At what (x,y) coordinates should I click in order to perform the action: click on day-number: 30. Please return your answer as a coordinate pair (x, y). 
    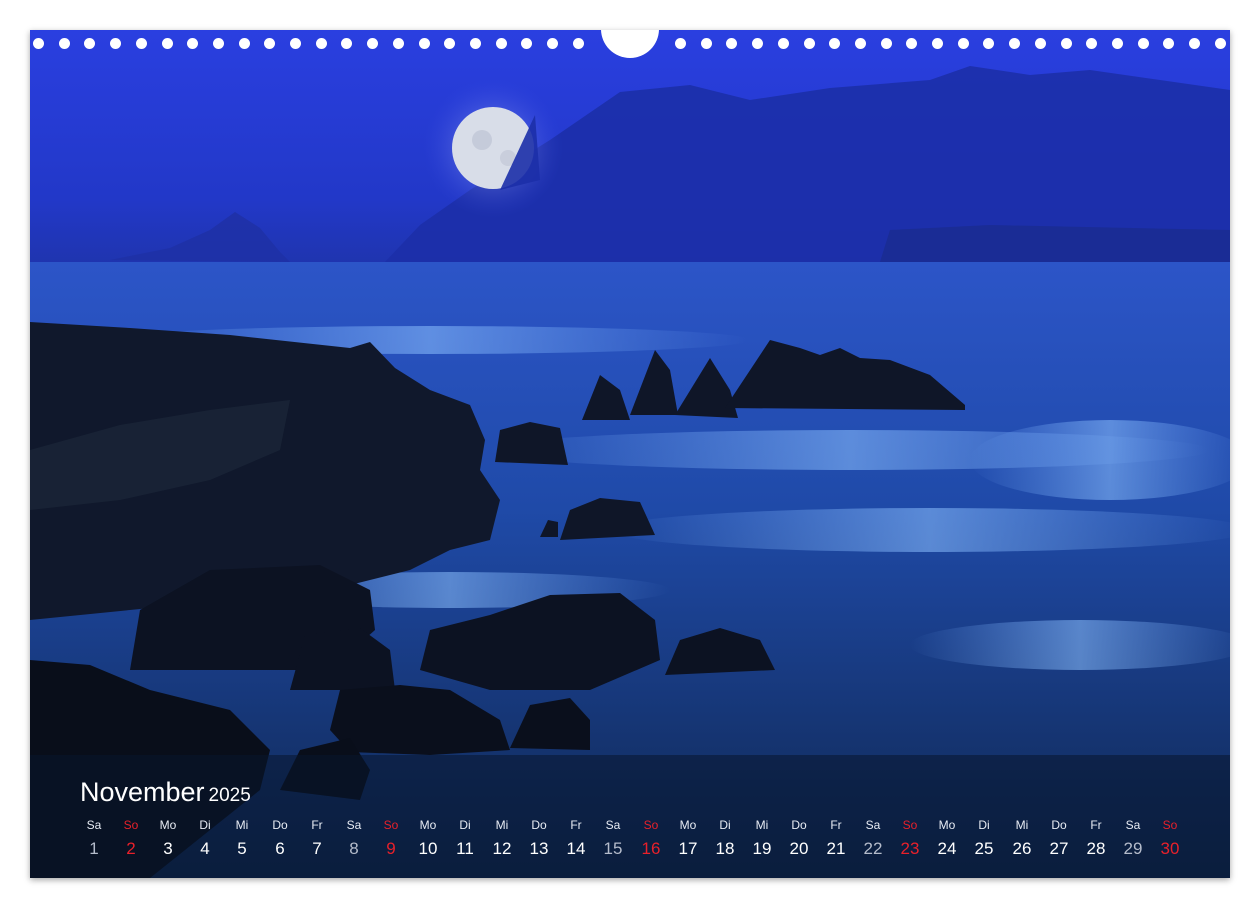
    Looking at the image, I should click on (1170, 848).